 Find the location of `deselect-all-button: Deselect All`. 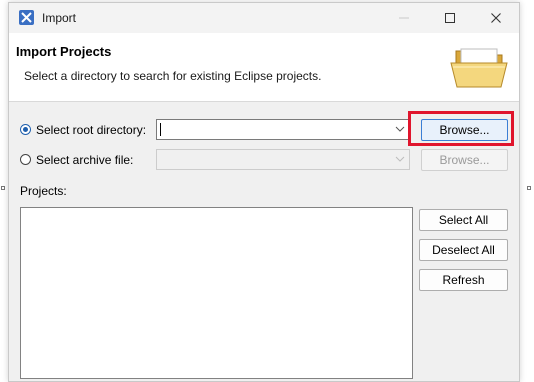

deselect-all-button: Deselect All is located at coordinates (463, 250).